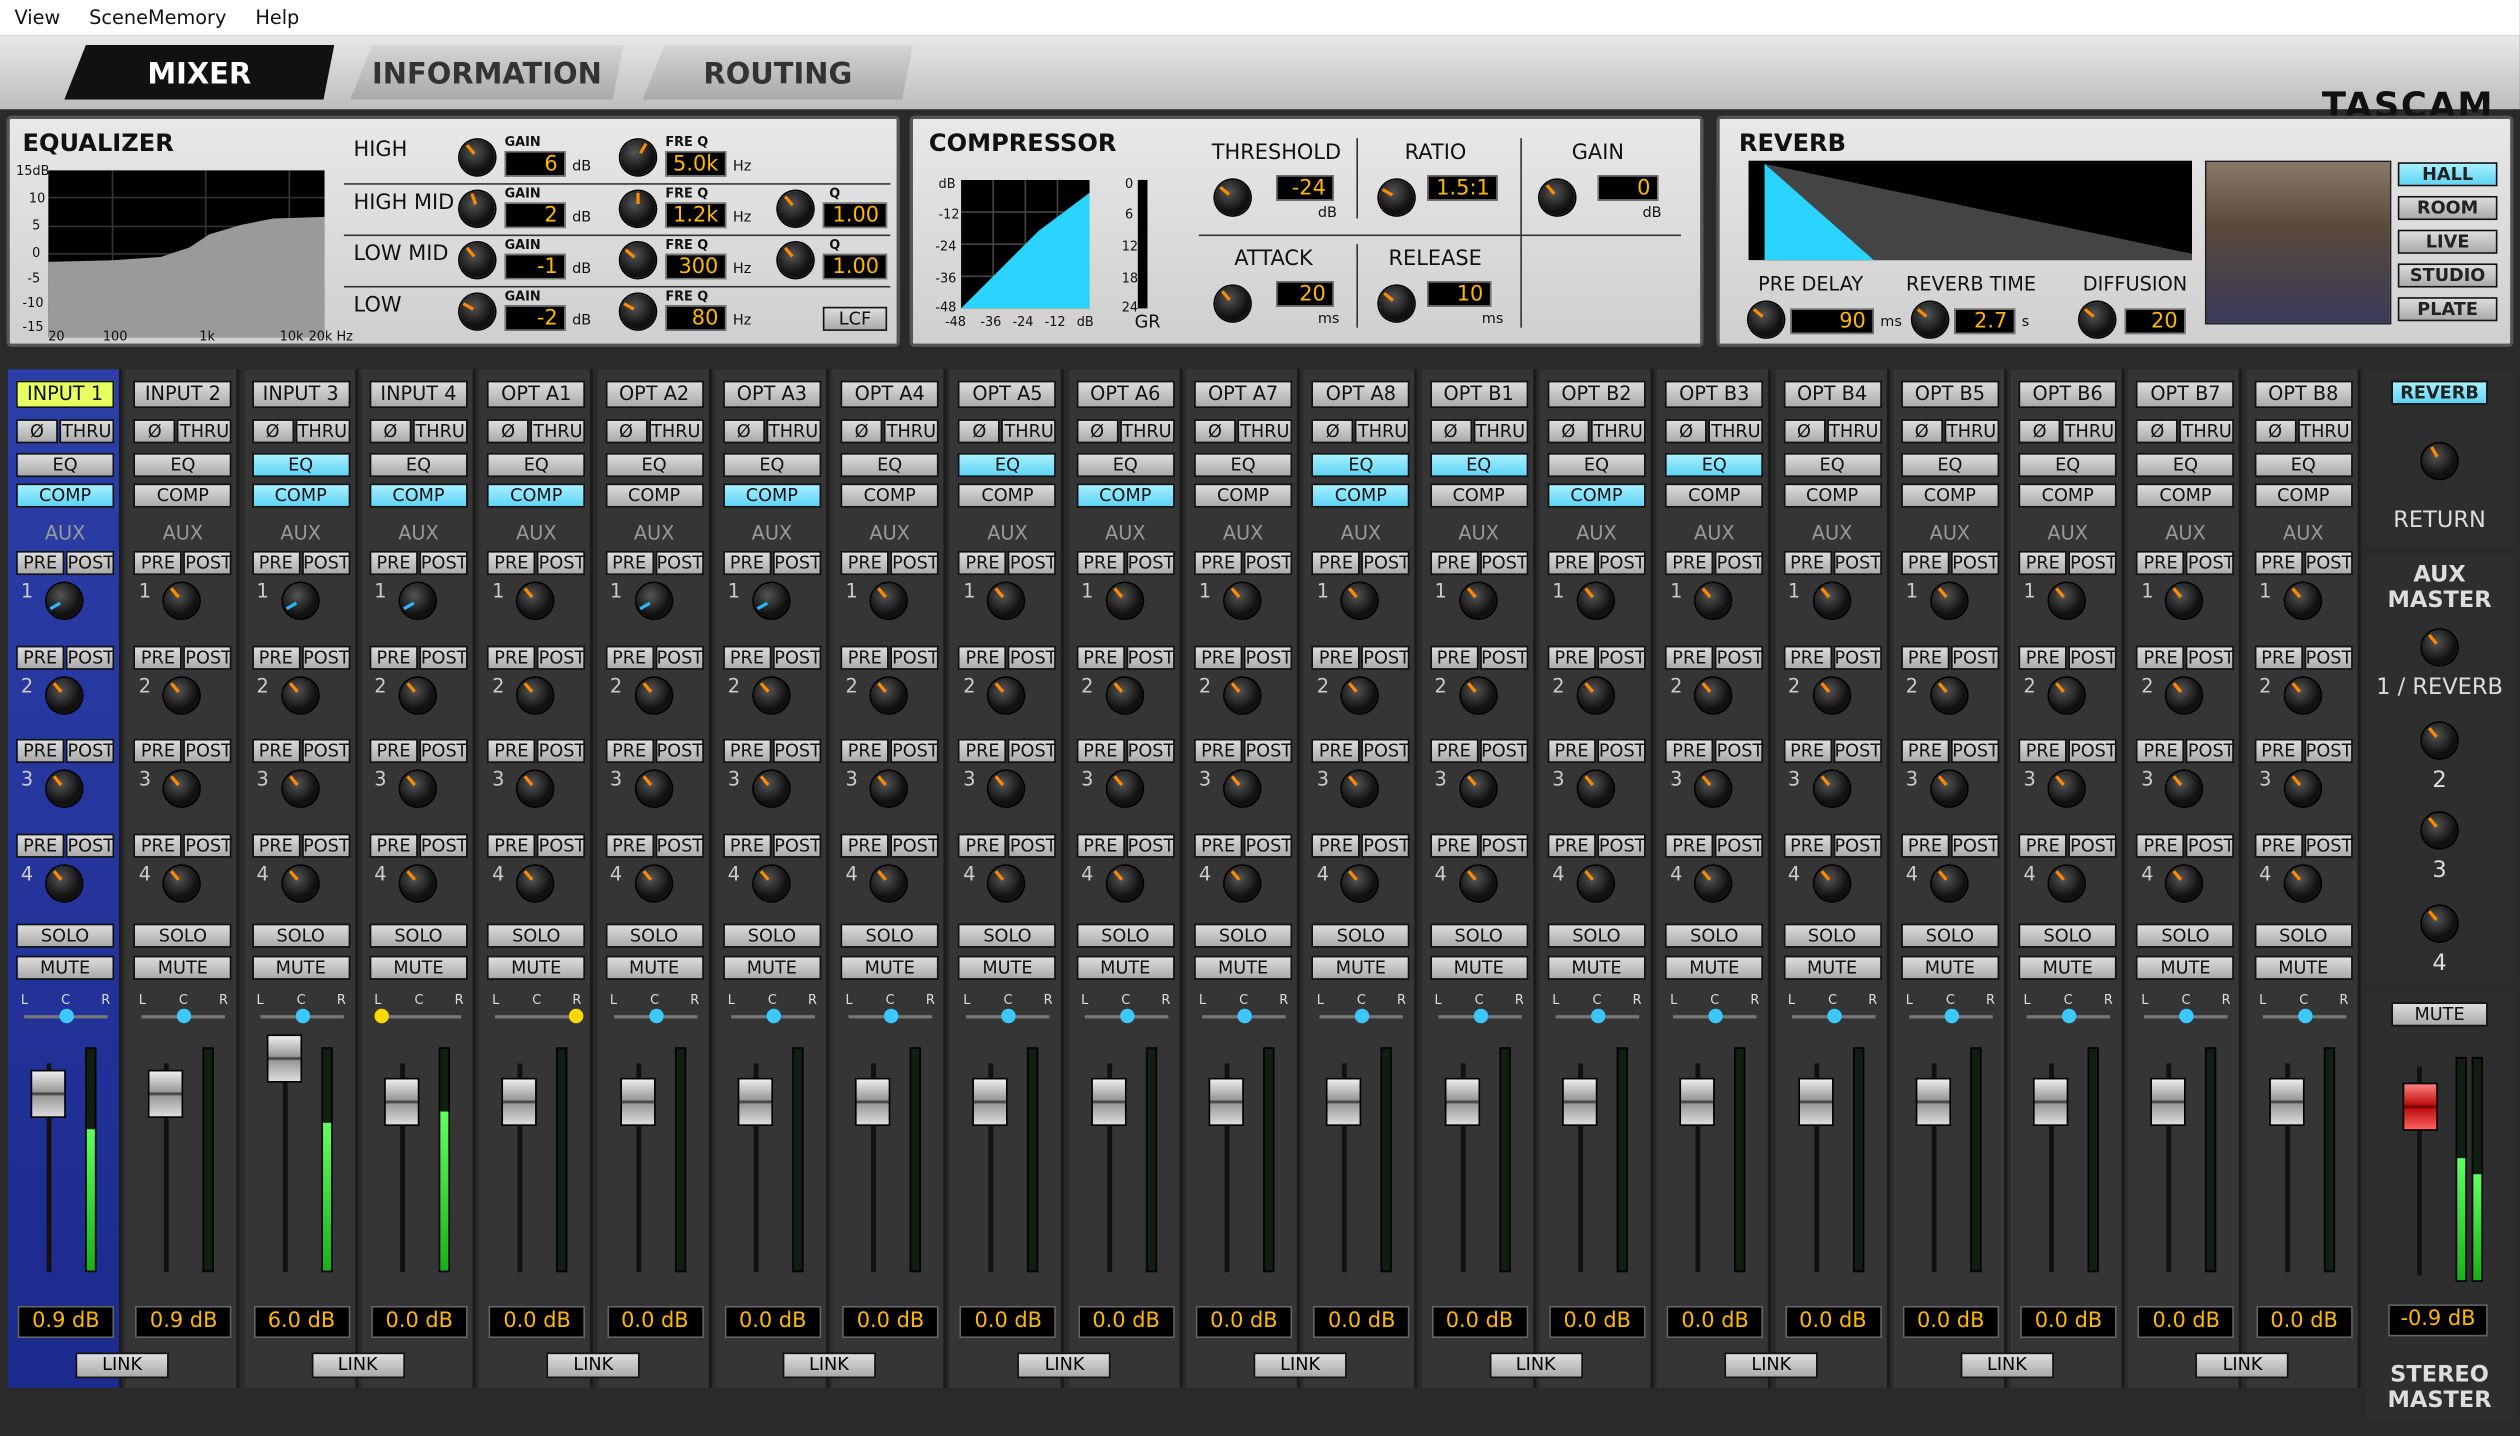 The image size is (2520, 1436). What do you see at coordinates (889, 883) in the screenshot?
I see `aux4-send-knob` at bounding box center [889, 883].